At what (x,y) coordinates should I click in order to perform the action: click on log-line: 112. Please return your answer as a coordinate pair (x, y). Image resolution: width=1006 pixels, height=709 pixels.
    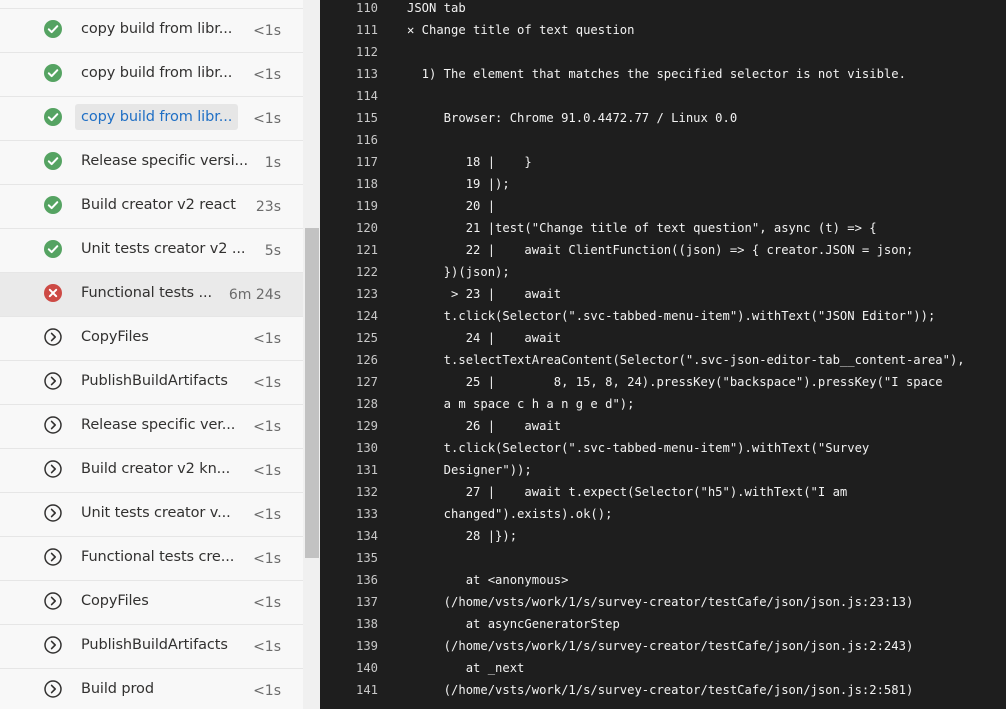
    Looking at the image, I should click on (663, 52).